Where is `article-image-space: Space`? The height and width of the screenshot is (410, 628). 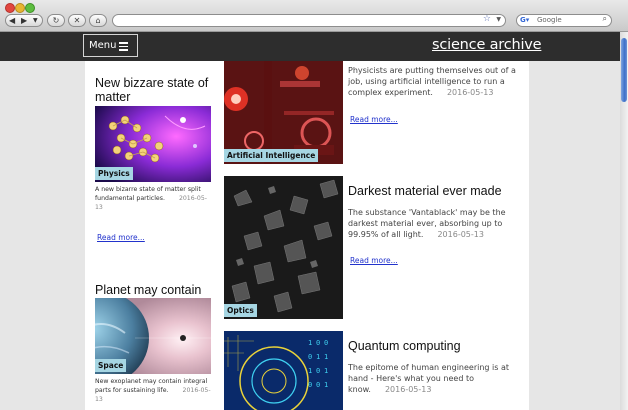
article-image-space: Space is located at coordinates (153, 336).